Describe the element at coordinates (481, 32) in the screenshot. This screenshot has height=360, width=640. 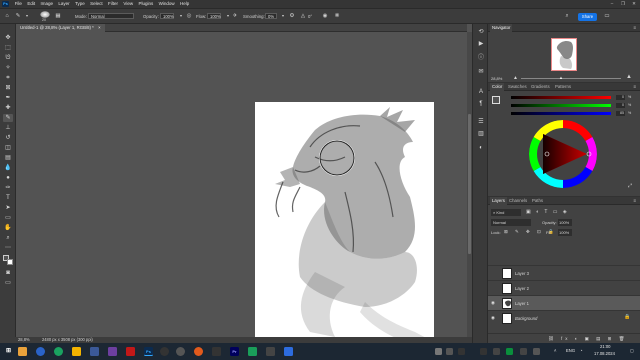
I see `history-icon: ⟲` at that location.